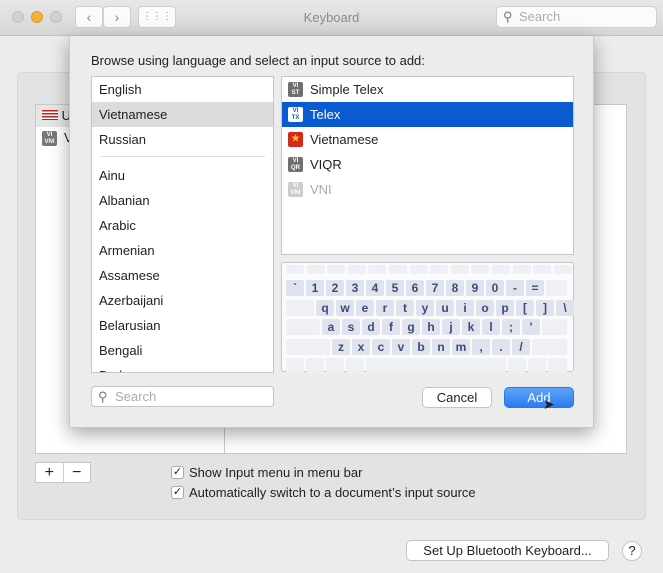  What do you see at coordinates (77, 472) in the screenshot?
I see `remove-source-button: −` at bounding box center [77, 472].